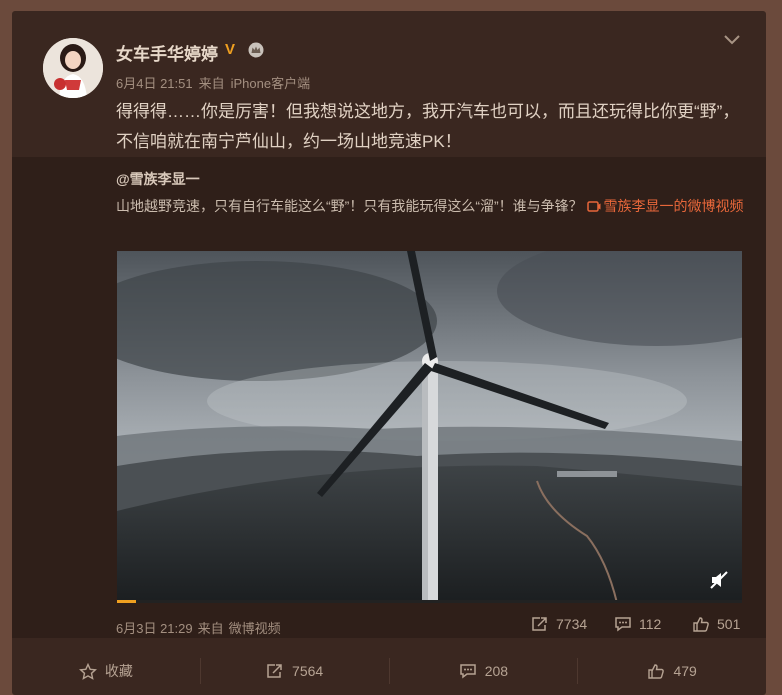 This screenshot has height=695, width=782. I want to click on repost-like-count: 501, so click(729, 624).